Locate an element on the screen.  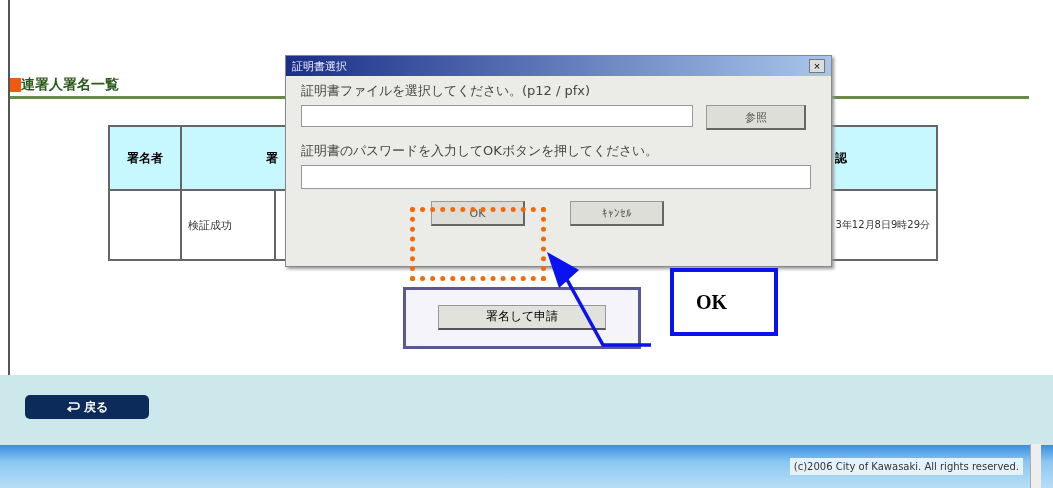
scrollbar is located at coordinates (1035, 466).